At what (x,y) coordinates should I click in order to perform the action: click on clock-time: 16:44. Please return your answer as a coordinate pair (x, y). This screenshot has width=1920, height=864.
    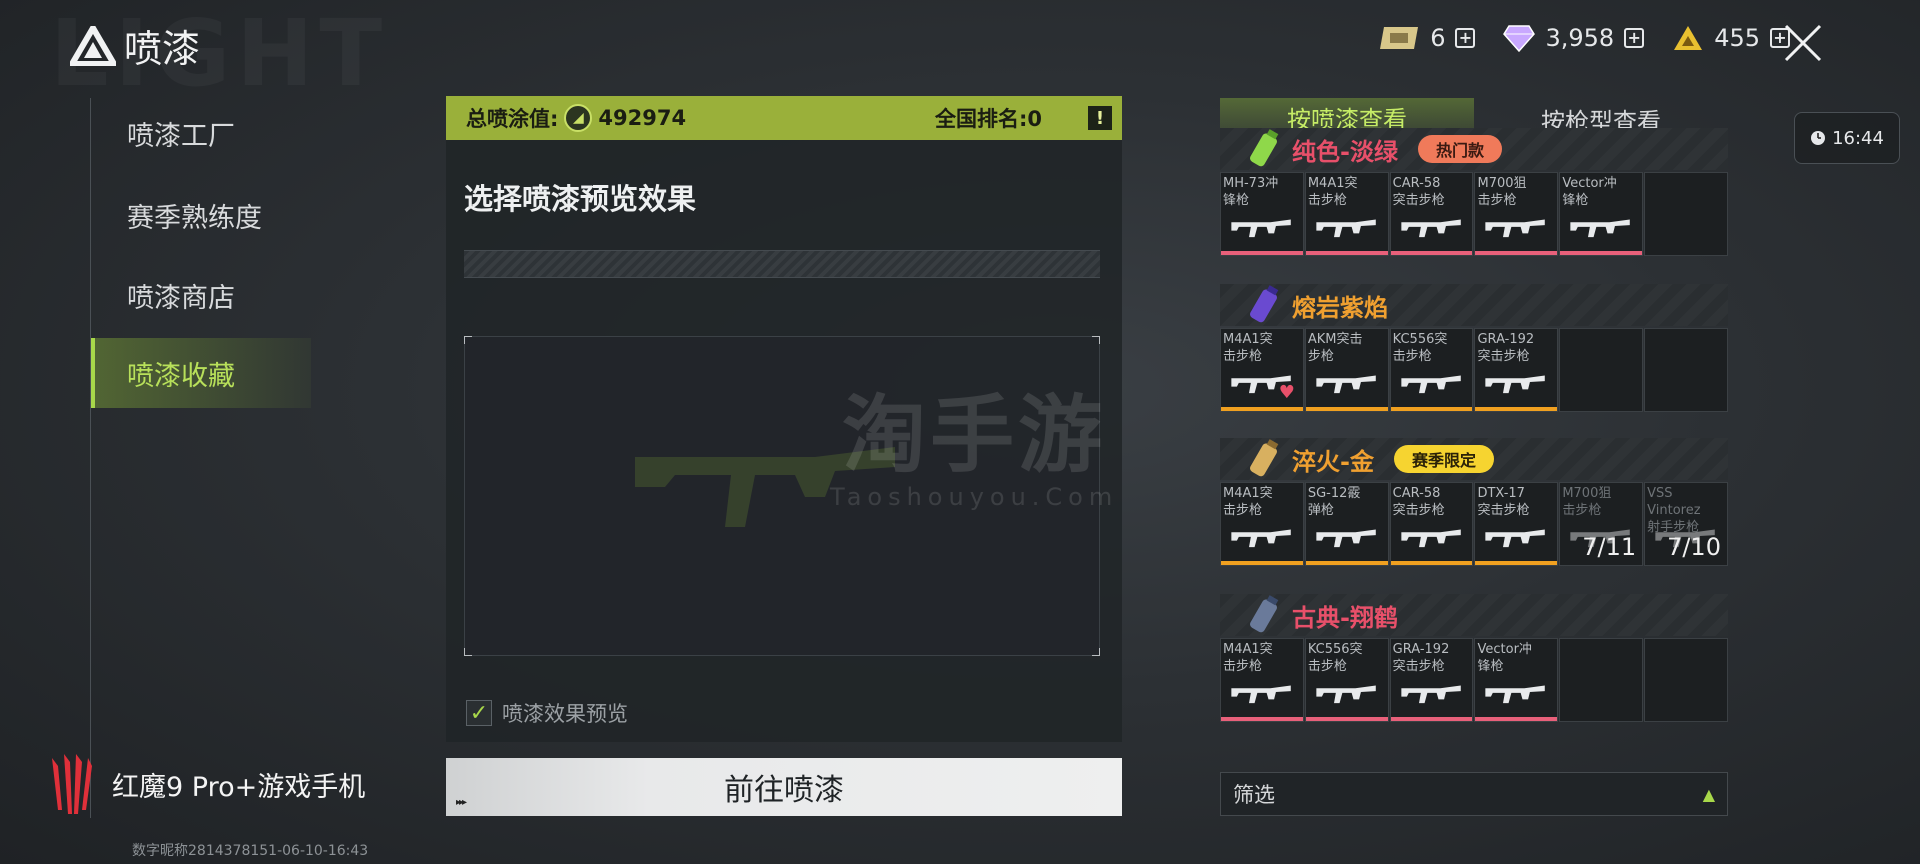
    Looking at the image, I should click on (1858, 138).